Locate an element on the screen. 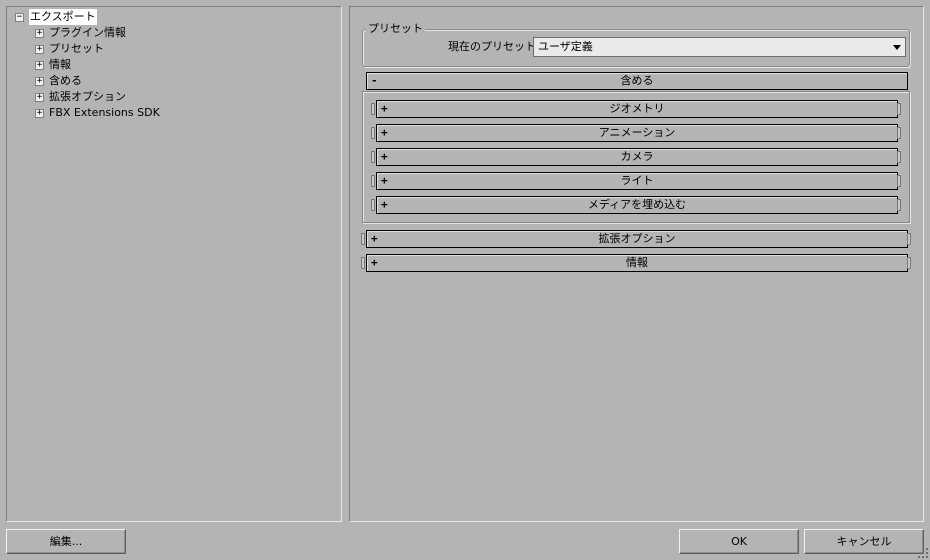 The width and height of the screenshot is (930, 560). collapse-icon: - is located at coordinates (374, 81).